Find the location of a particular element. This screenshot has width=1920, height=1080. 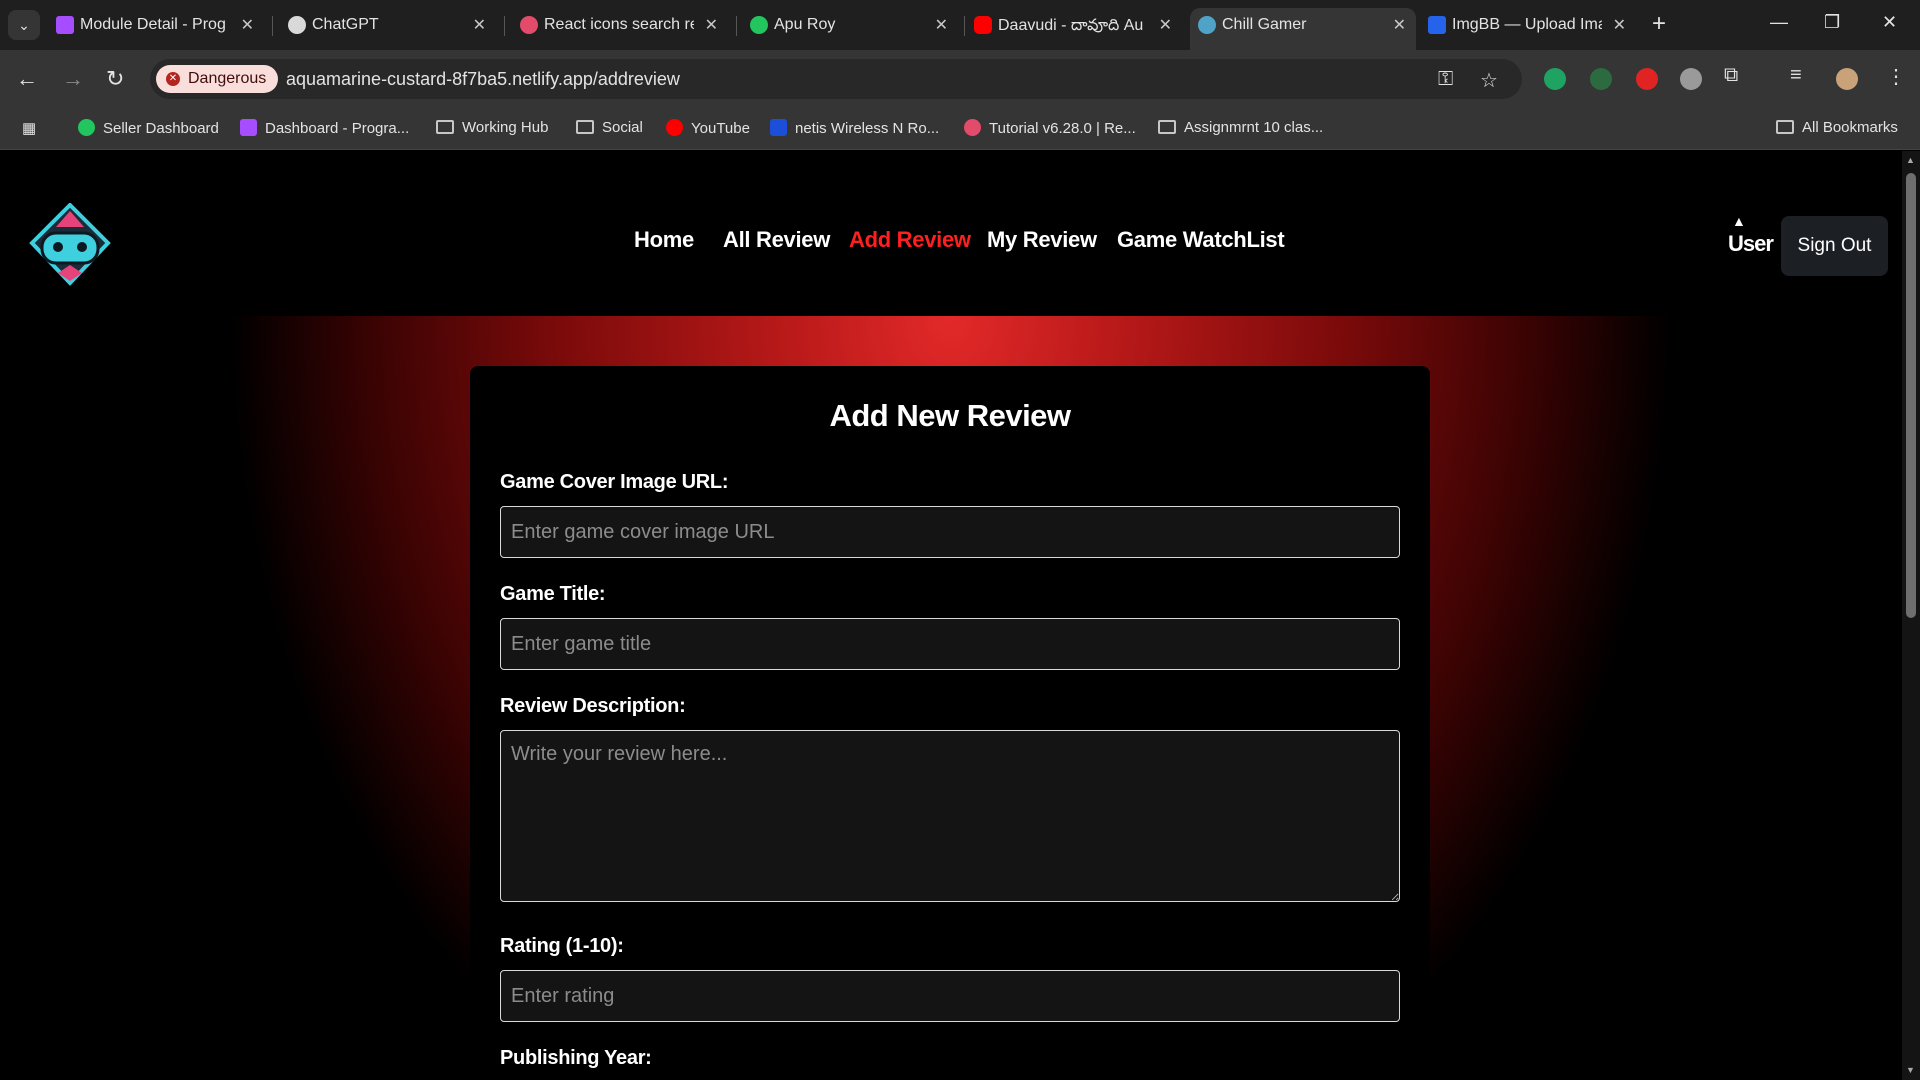

new-tab-button: + is located at coordinates (1659, 24).